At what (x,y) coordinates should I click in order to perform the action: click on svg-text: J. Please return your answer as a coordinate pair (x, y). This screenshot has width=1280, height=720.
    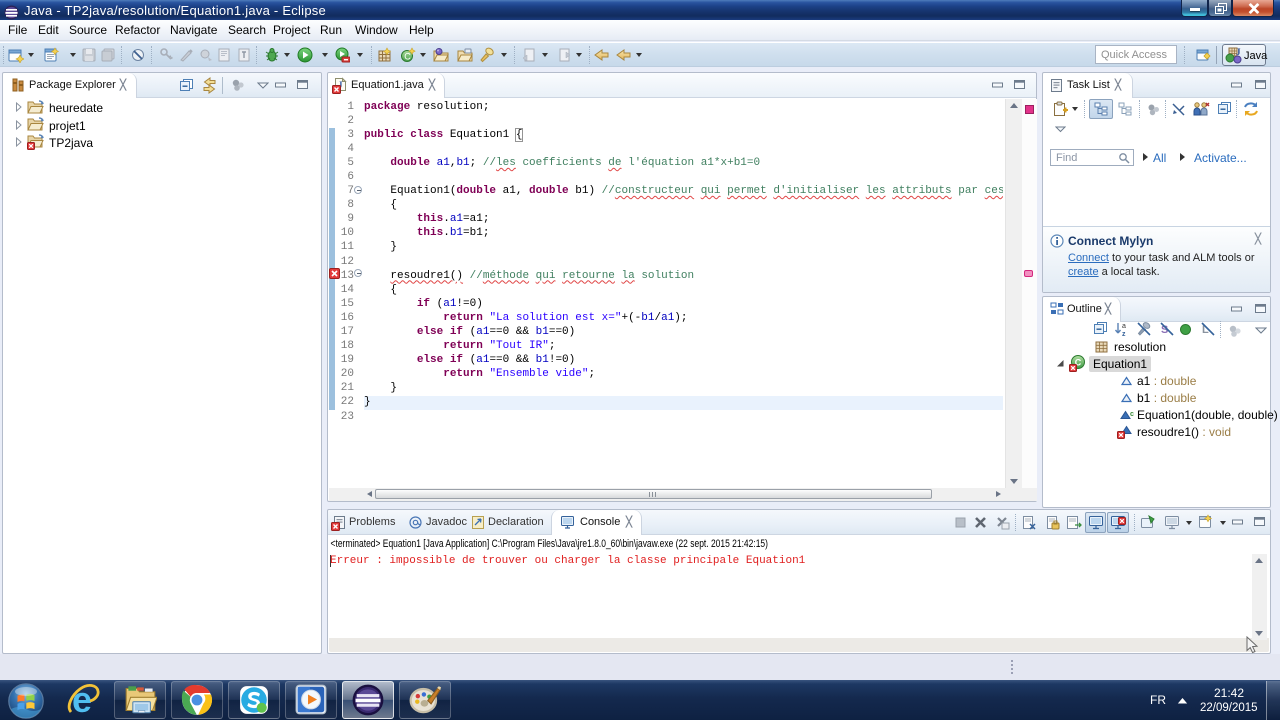
    Looking at the image, I should click on (1238, 52).